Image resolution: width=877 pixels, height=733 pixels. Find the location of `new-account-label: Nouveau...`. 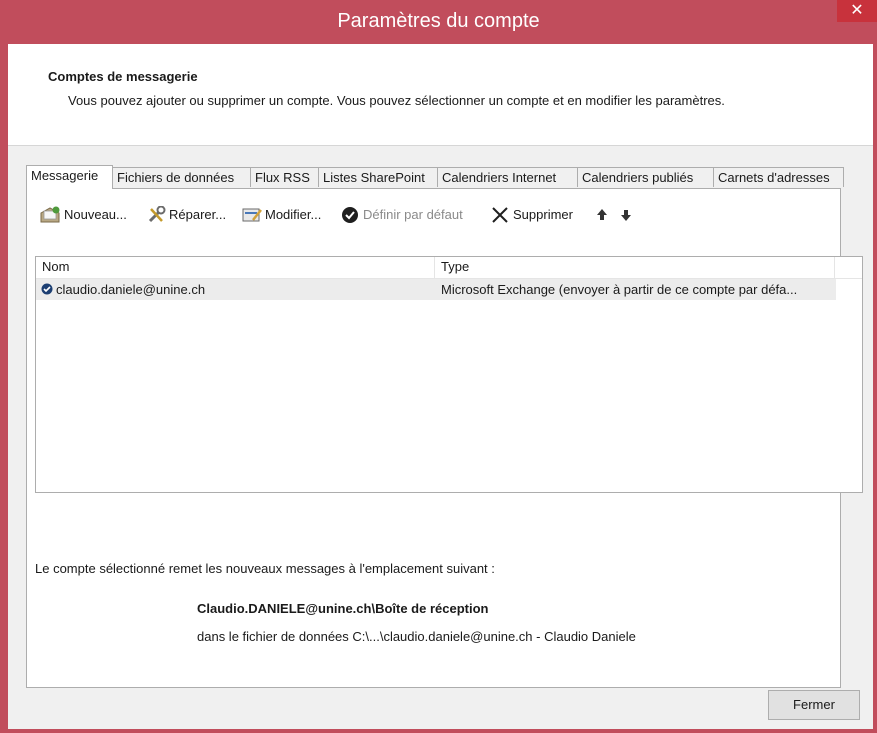

new-account-label: Nouveau... is located at coordinates (95, 214).